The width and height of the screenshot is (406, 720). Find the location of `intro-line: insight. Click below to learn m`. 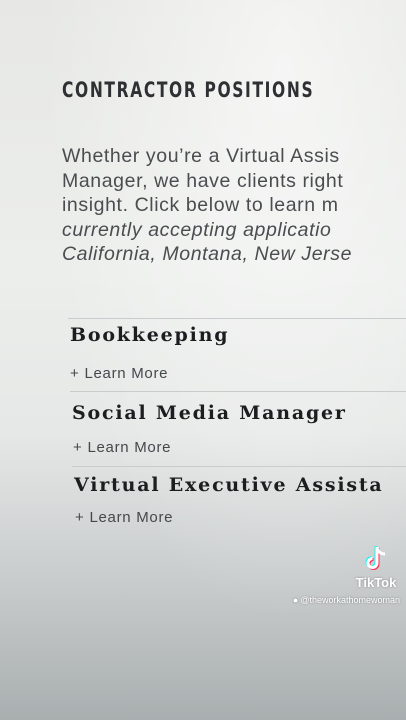

intro-line: insight. Click below to learn m is located at coordinates (200, 205).